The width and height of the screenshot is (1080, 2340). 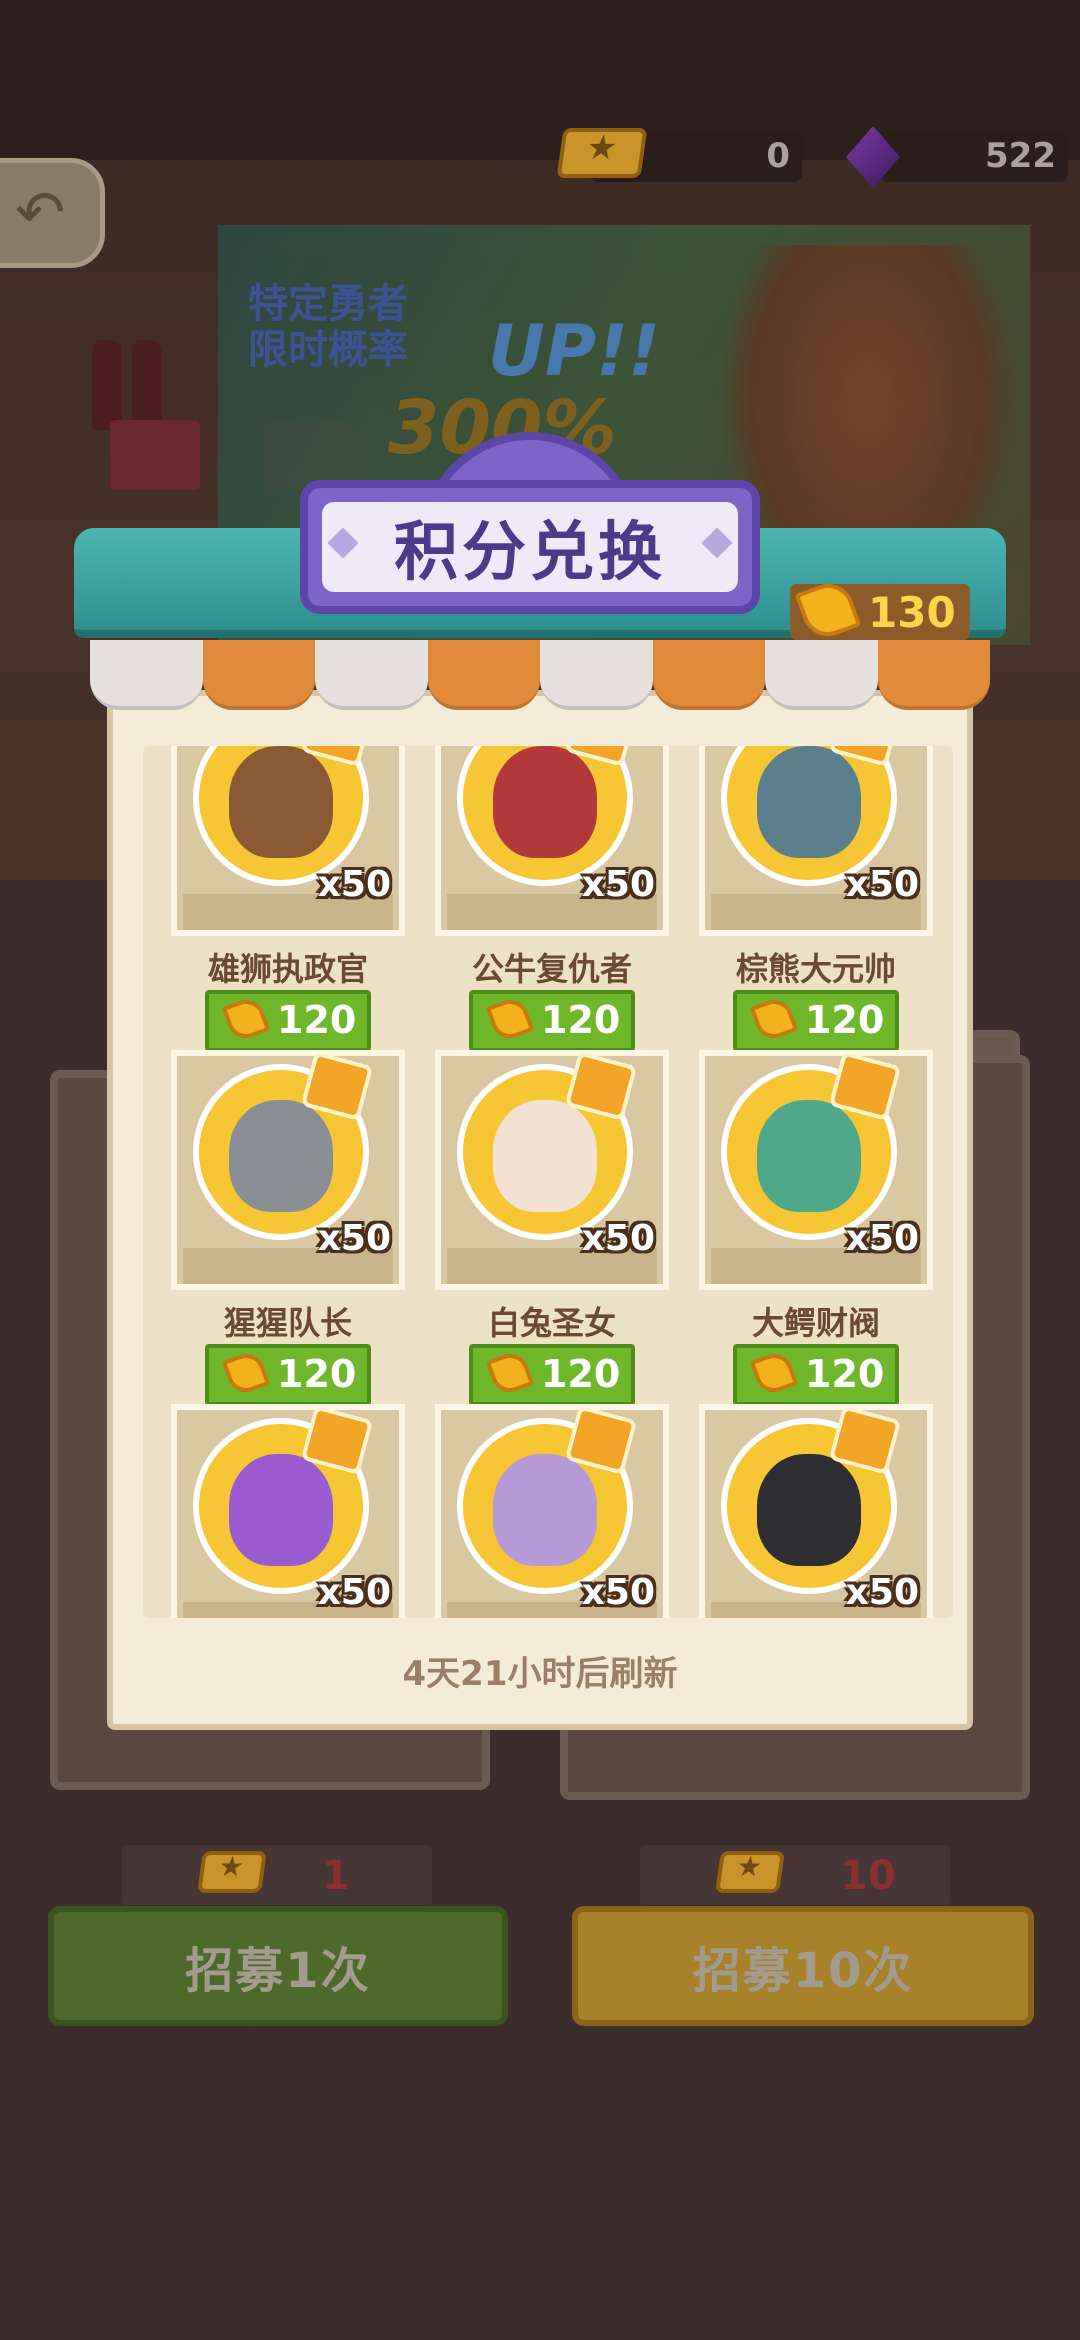 What do you see at coordinates (40, 213) in the screenshot?
I see `back-arrow-icon: ↶` at bounding box center [40, 213].